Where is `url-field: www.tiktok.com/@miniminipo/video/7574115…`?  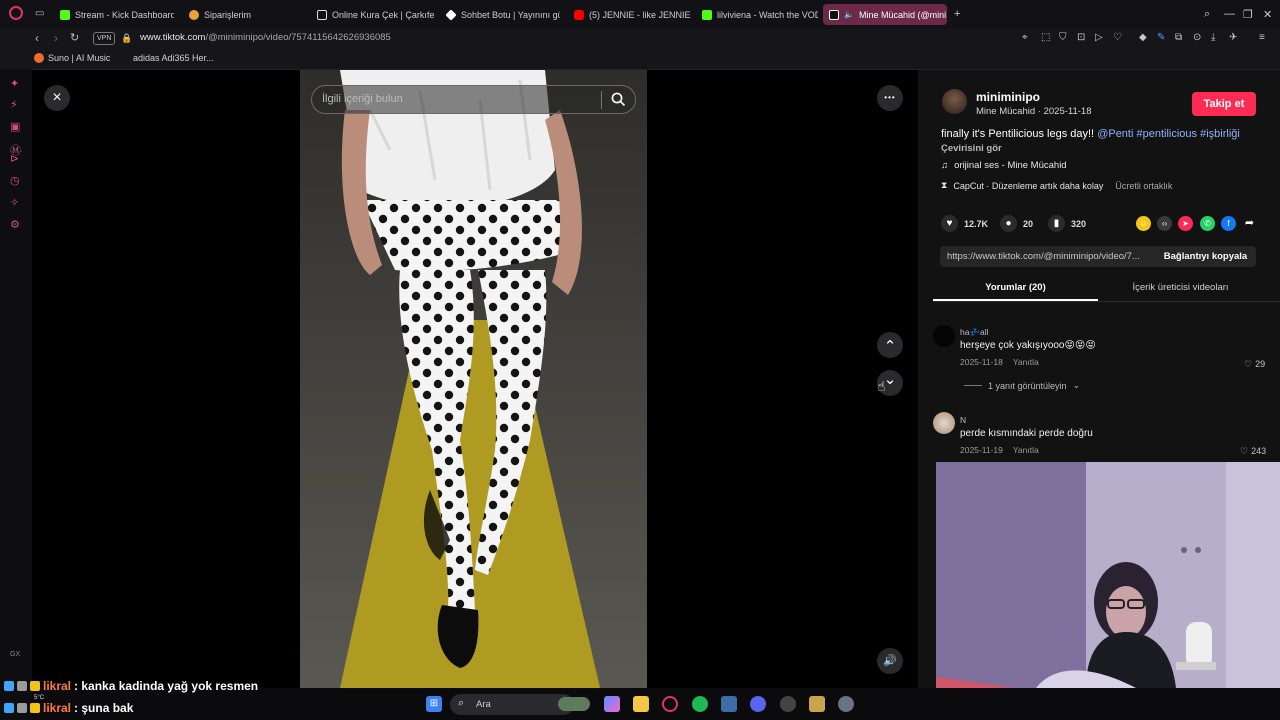 url-field: www.tiktok.com/@miniminipo/video/7574115… is located at coordinates (265, 37).